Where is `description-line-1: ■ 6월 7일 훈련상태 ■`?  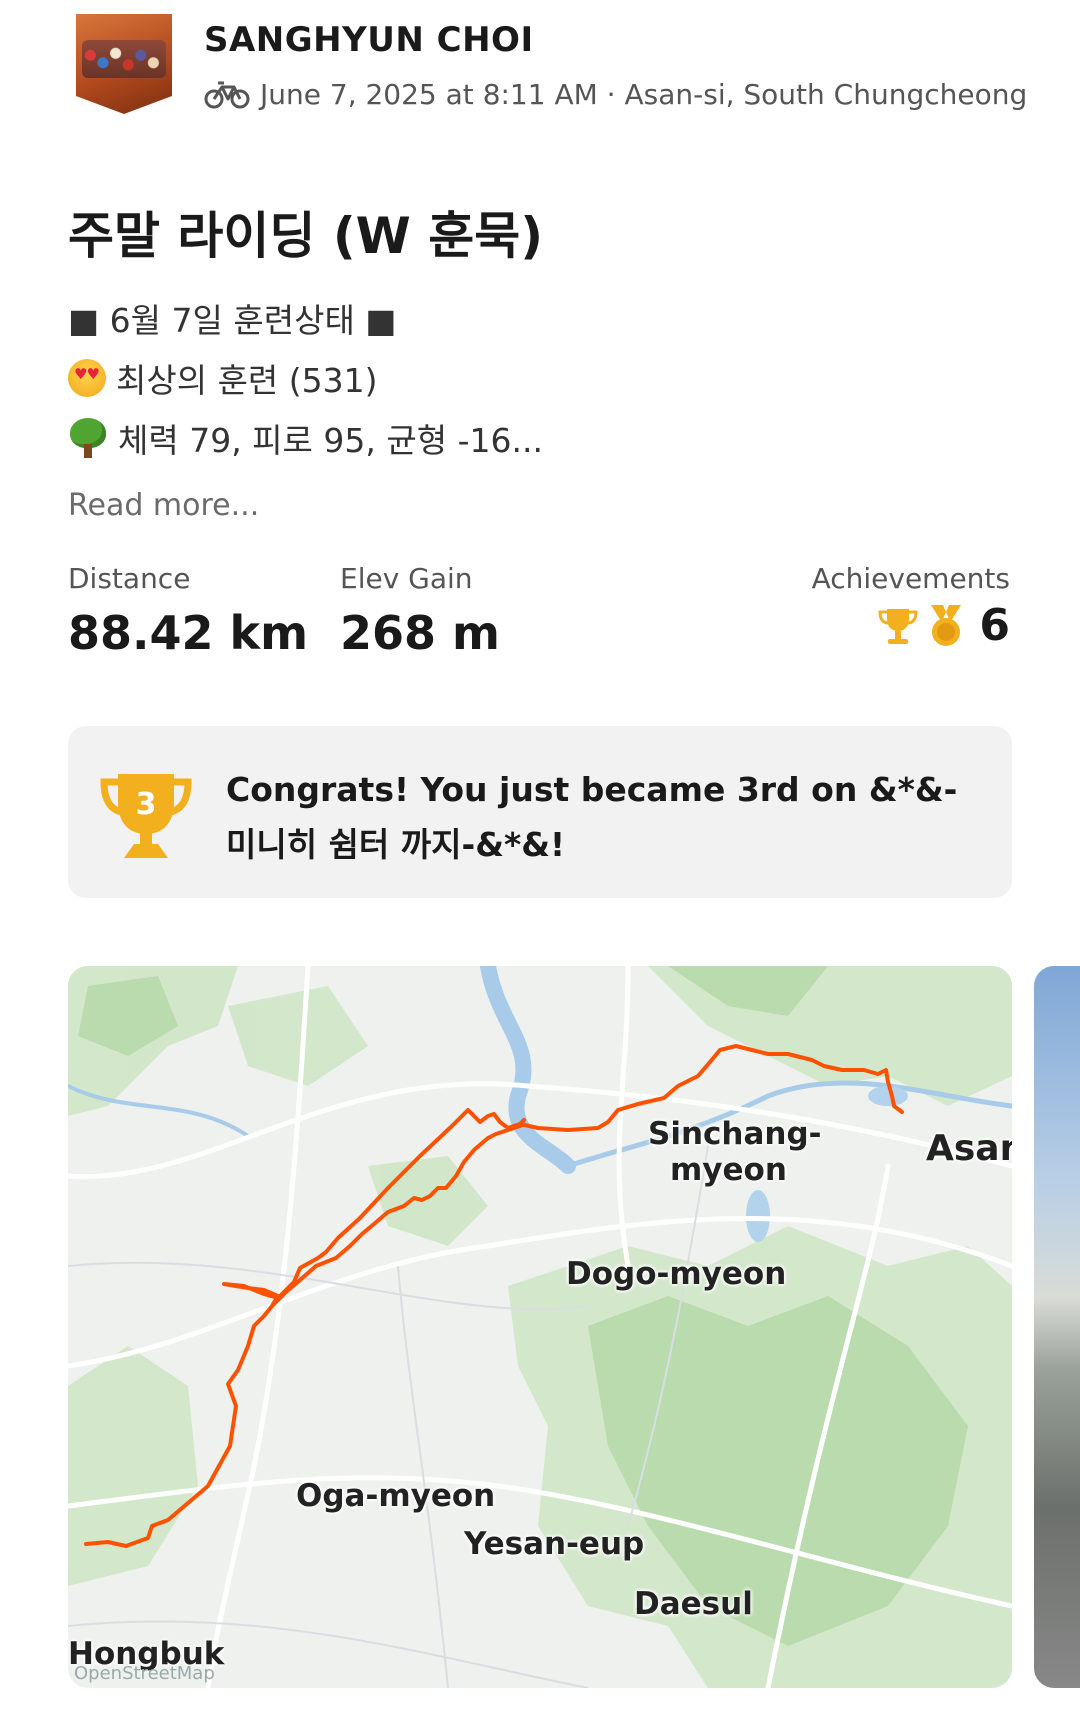
description-line-1: ■ 6월 7일 훈련상태 ■ is located at coordinates (232, 320).